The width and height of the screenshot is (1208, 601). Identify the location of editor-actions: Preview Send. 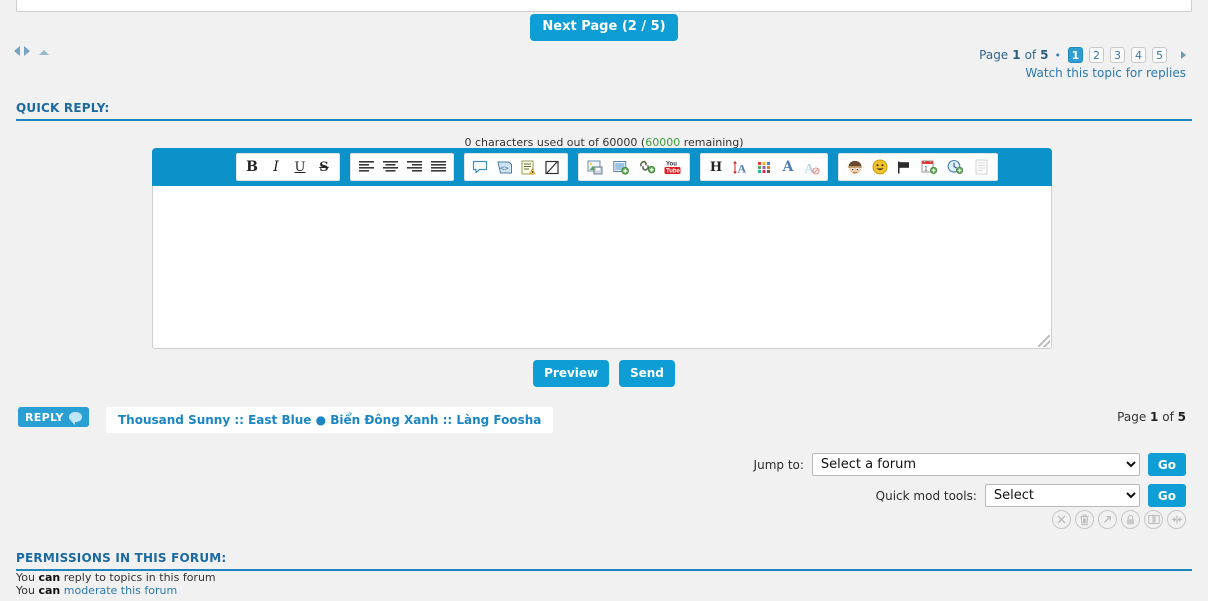
(604, 373).